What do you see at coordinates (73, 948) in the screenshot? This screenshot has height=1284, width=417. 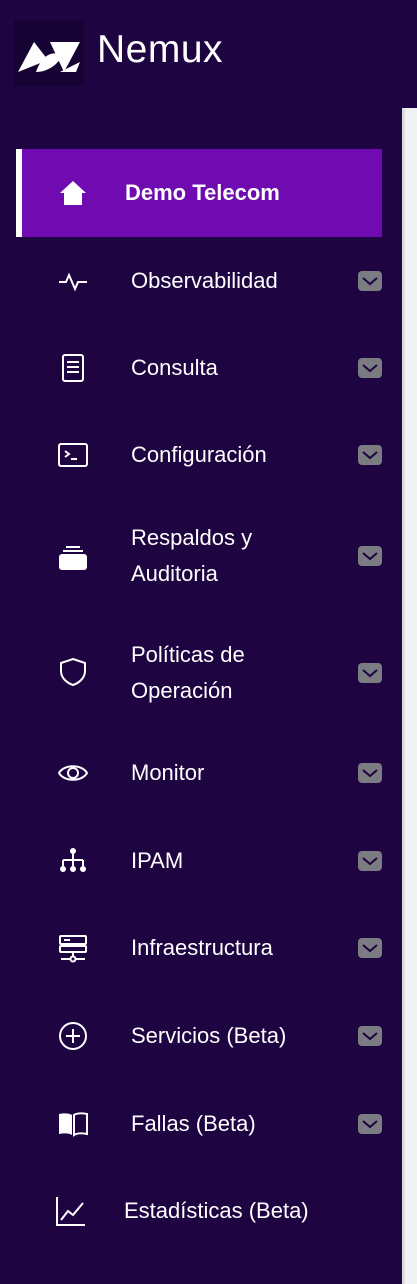 I see `server-icon` at bounding box center [73, 948].